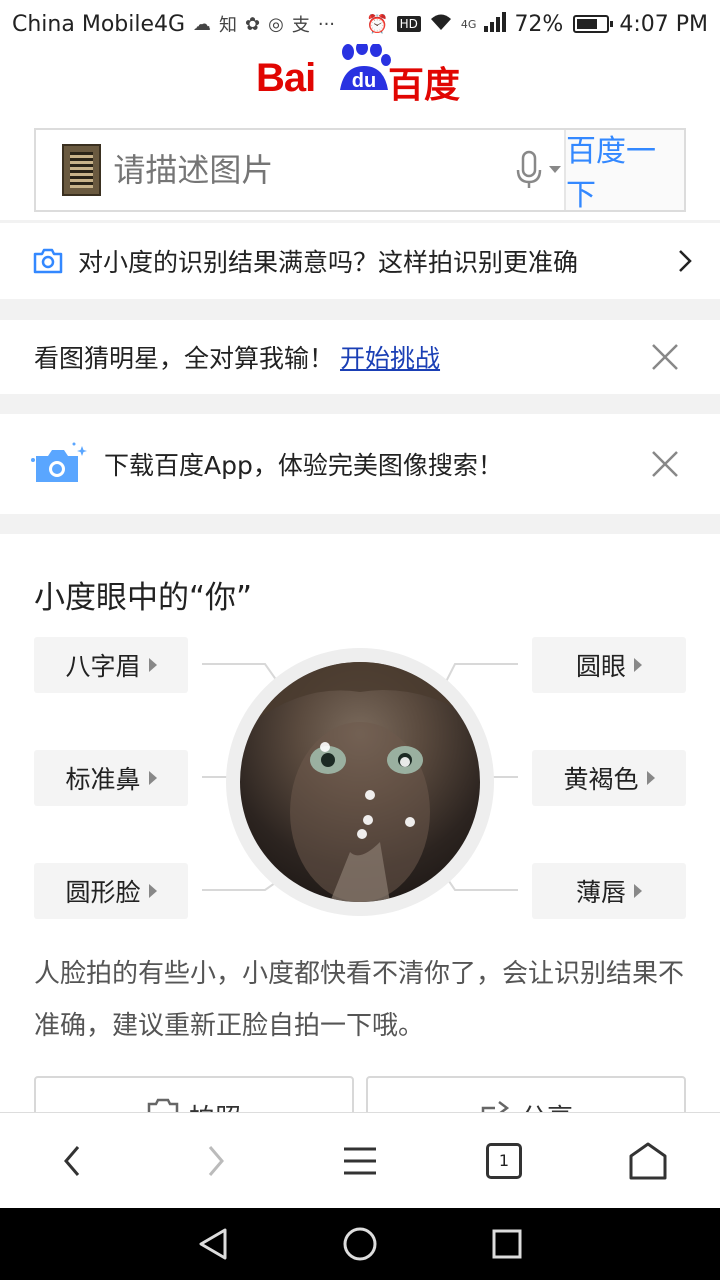  I want to click on tag-lips: 薄唇, so click(609, 891).